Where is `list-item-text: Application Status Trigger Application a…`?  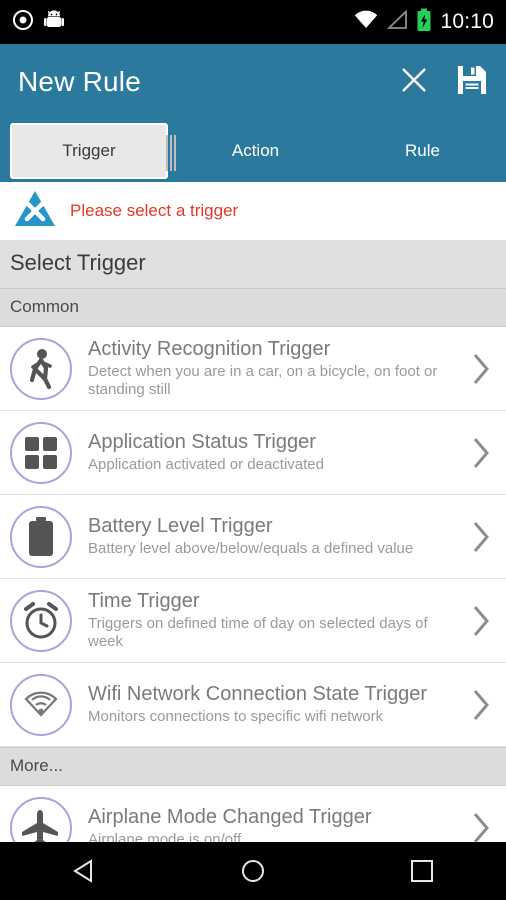 list-item-text: Application Status Trigger Application a… is located at coordinates (276, 453).